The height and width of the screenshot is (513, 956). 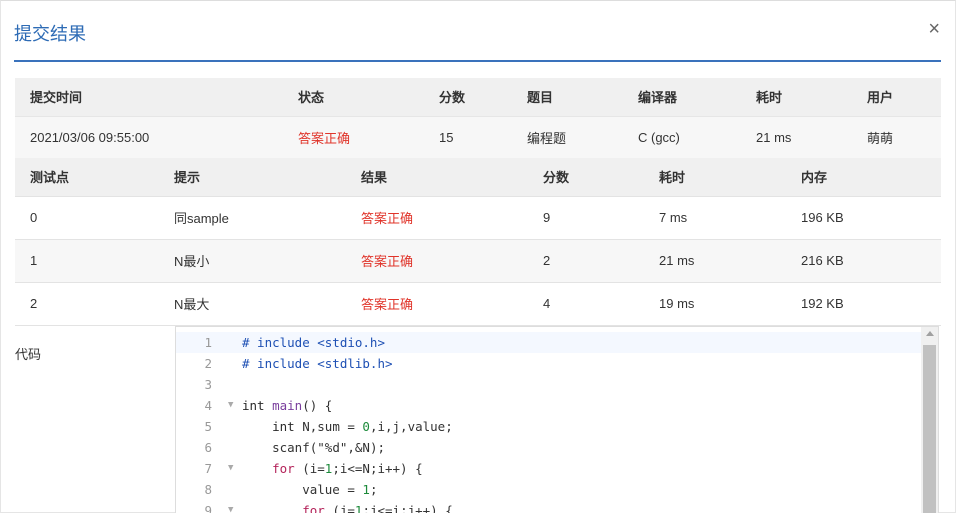 What do you see at coordinates (930, 333) in the screenshot?
I see `scroll-up-arrow-icon` at bounding box center [930, 333].